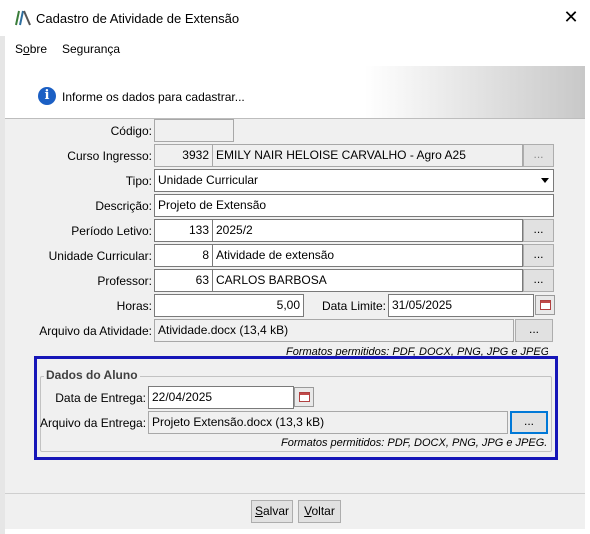 This screenshot has height=534, width=590. I want to click on professor-name-field: CARLOS BARBOSA, so click(367, 280).